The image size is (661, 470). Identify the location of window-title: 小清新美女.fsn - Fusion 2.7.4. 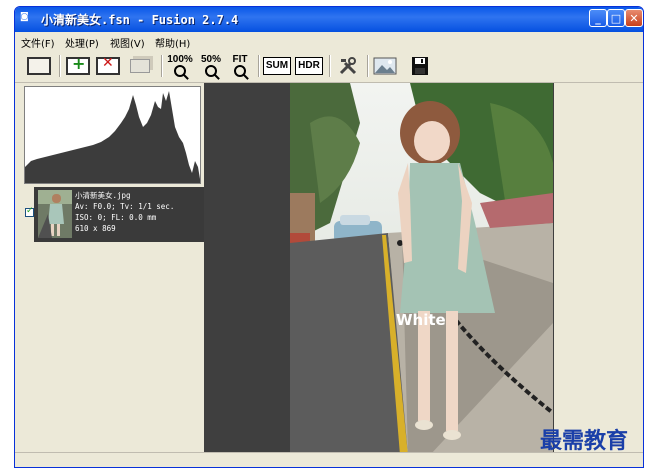
(140, 20).